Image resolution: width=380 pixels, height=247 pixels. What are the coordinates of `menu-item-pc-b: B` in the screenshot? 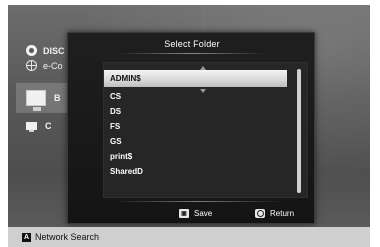 It's located at (43, 100).